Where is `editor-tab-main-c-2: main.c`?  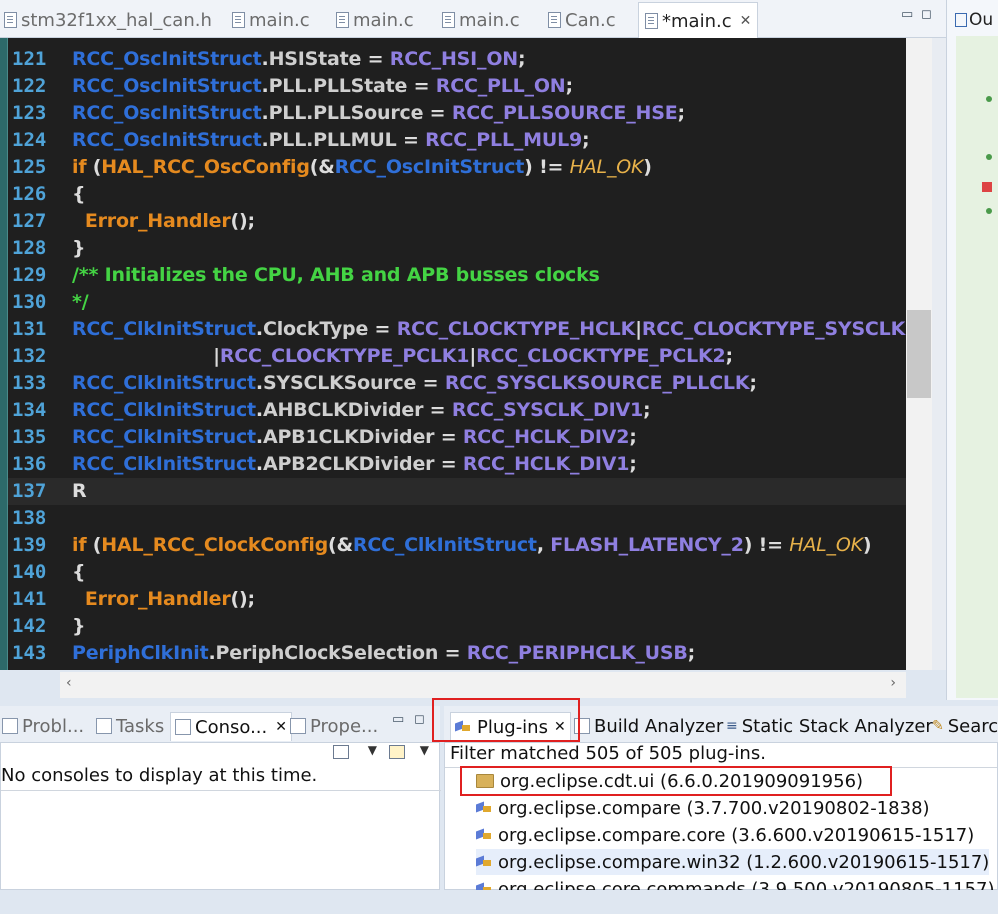
editor-tab-main-c-2: main.c is located at coordinates (375, 20).